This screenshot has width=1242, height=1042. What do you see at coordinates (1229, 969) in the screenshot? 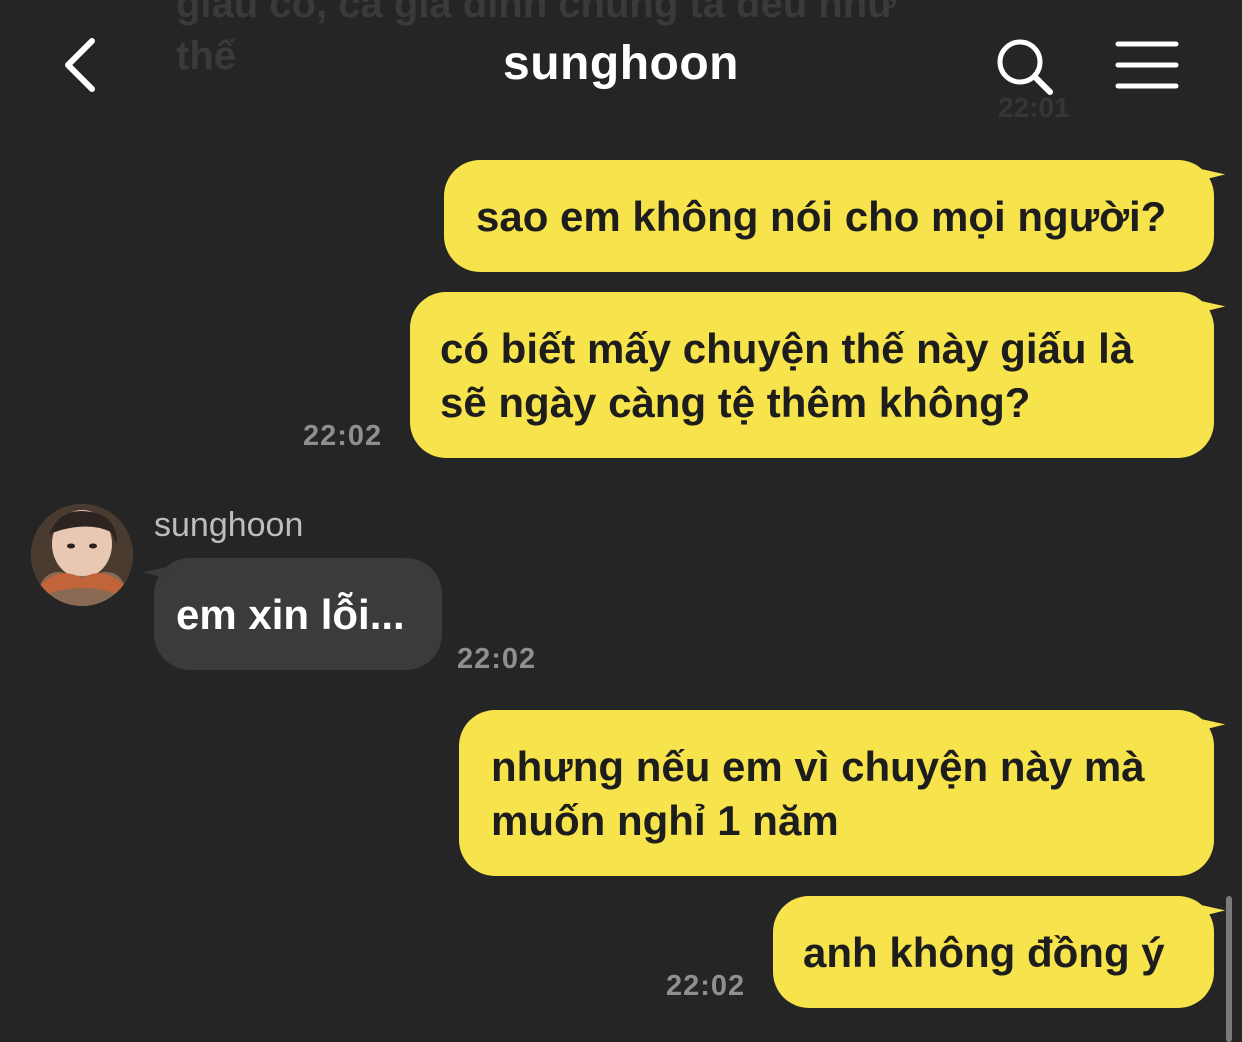
I see `scrollbar` at bounding box center [1229, 969].